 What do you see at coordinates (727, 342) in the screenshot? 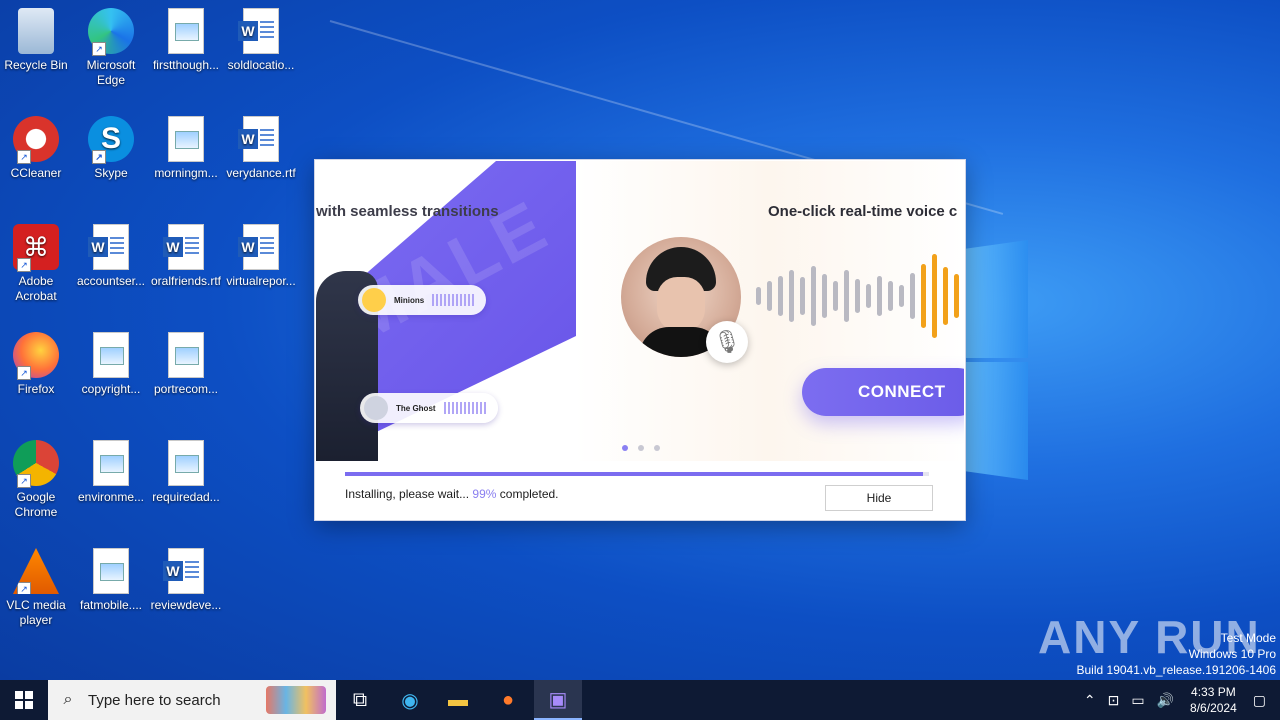
I see `microphone-icon: 🎙` at bounding box center [727, 342].